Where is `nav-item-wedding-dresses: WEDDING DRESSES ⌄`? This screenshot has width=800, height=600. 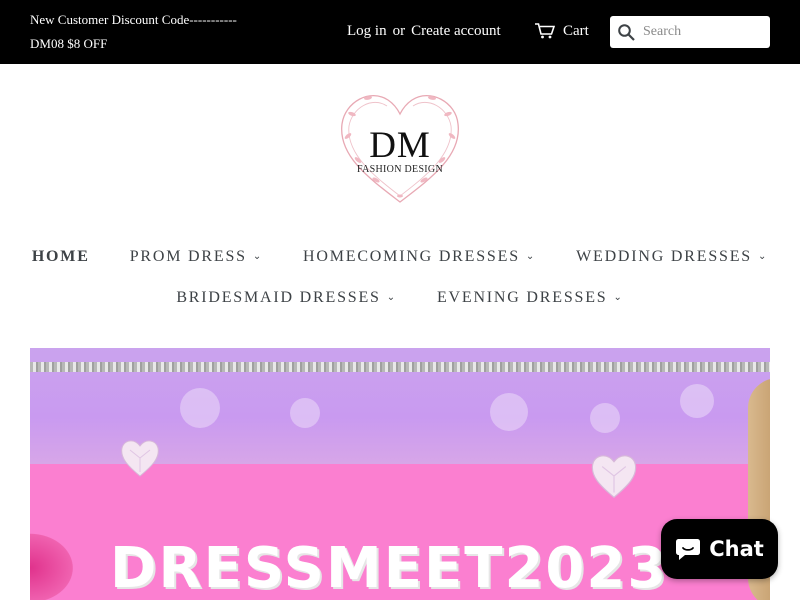 nav-item-wedding-dresses: WEDDING DRESSES ⌄ is located at coordinates (672, 257).